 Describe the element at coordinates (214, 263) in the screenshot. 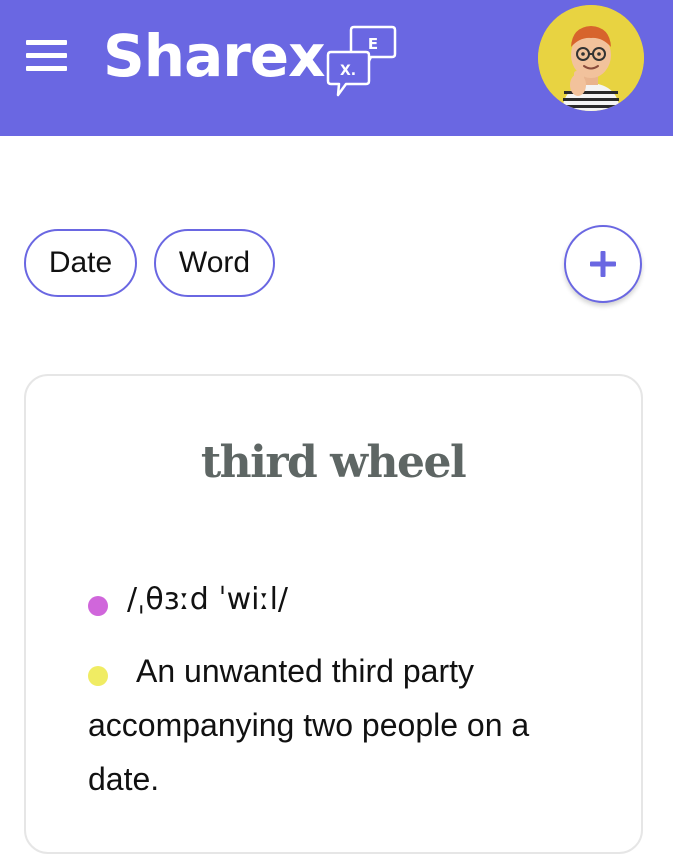

I see `filter-word-button: Word` at that location.